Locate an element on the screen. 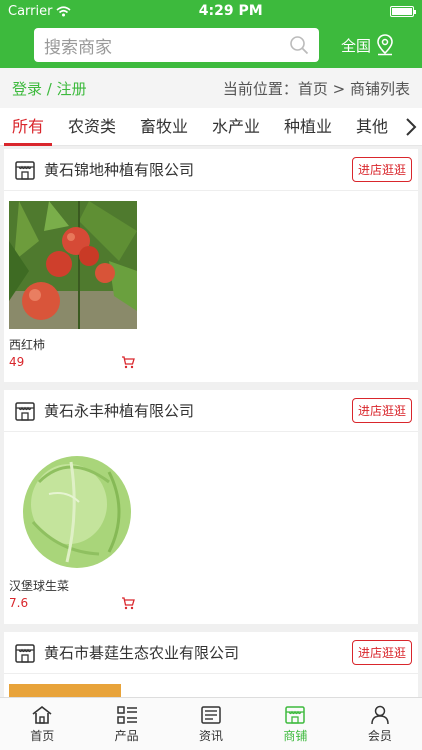 Image resolution: width=422 pixels, height=750 pixels. product-image is located at coordinates (65, 690).